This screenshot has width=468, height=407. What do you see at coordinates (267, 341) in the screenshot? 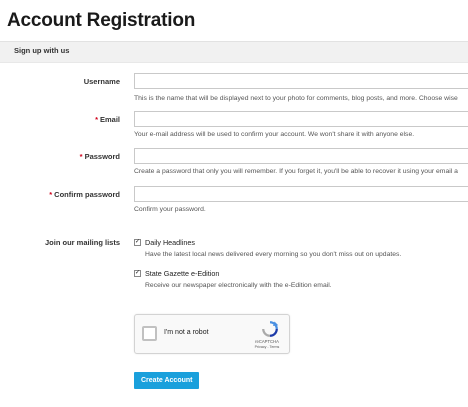
I see `recaptcha-brand: reCAPTCHA` at bounding box center [267, 341].